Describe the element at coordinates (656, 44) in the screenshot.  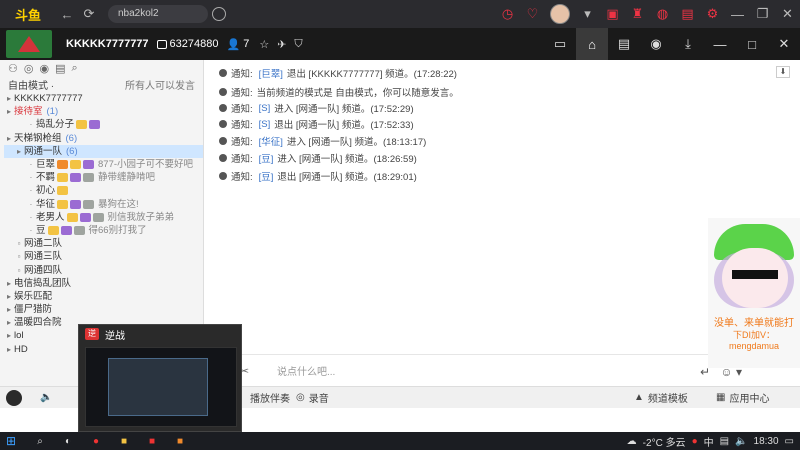
I see `gamepad-icon: ◉` at that location.